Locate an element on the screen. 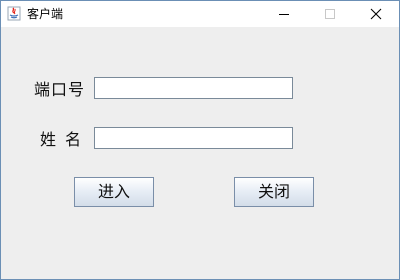 The image size is (400, 280). maximize-button is located at coordinates (330, 14).